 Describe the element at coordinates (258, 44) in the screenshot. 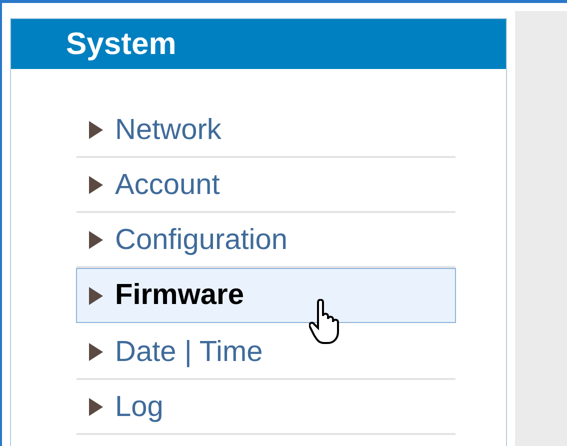

I see `panel-title: System` at that location.